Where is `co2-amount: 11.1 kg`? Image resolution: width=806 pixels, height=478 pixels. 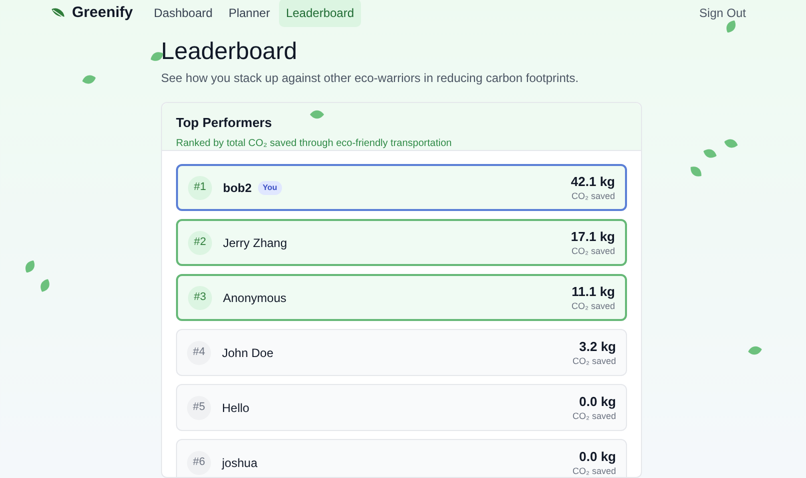
co2-amount: 11.1 kg is located at coordinates (593, 292).